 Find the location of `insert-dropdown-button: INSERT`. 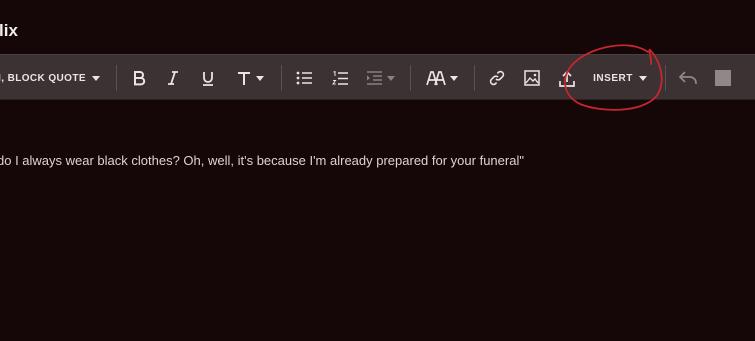

insert-dropdown-button: INSERT is located at coordinates (620, 78).